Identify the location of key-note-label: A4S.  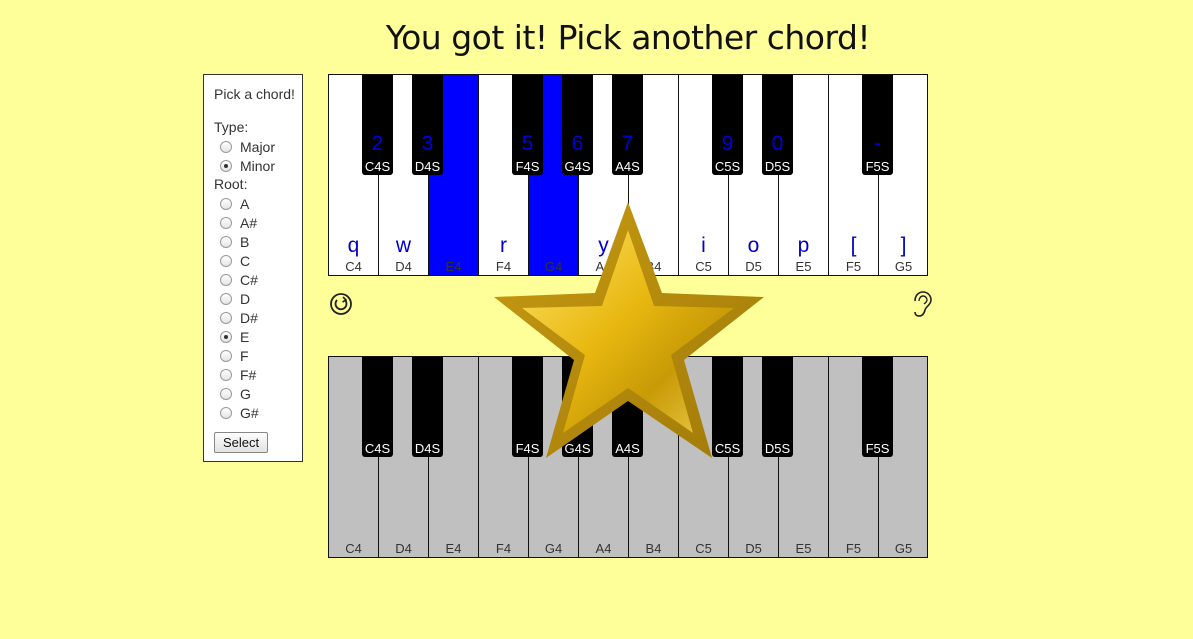
(627, 448).